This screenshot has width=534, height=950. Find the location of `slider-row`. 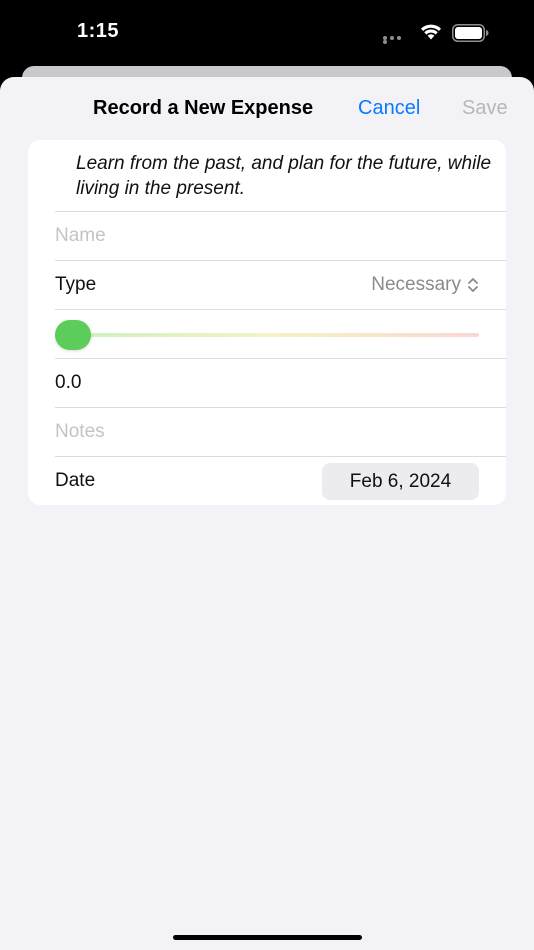

slider-row is located at coordinates (280, 334).